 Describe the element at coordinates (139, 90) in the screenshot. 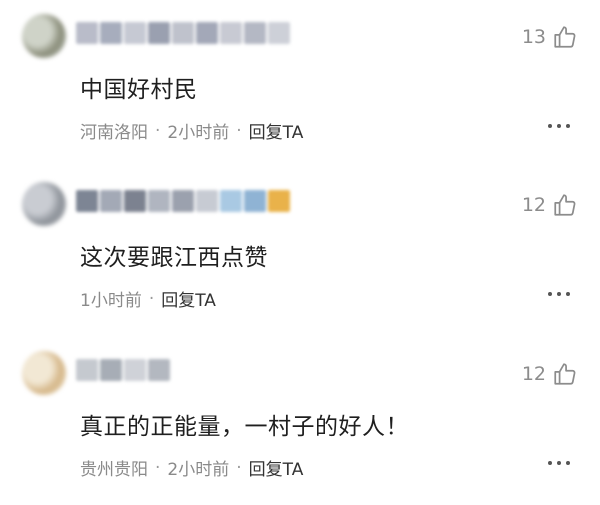

I see `comment-text: 中国好村民` at that location.